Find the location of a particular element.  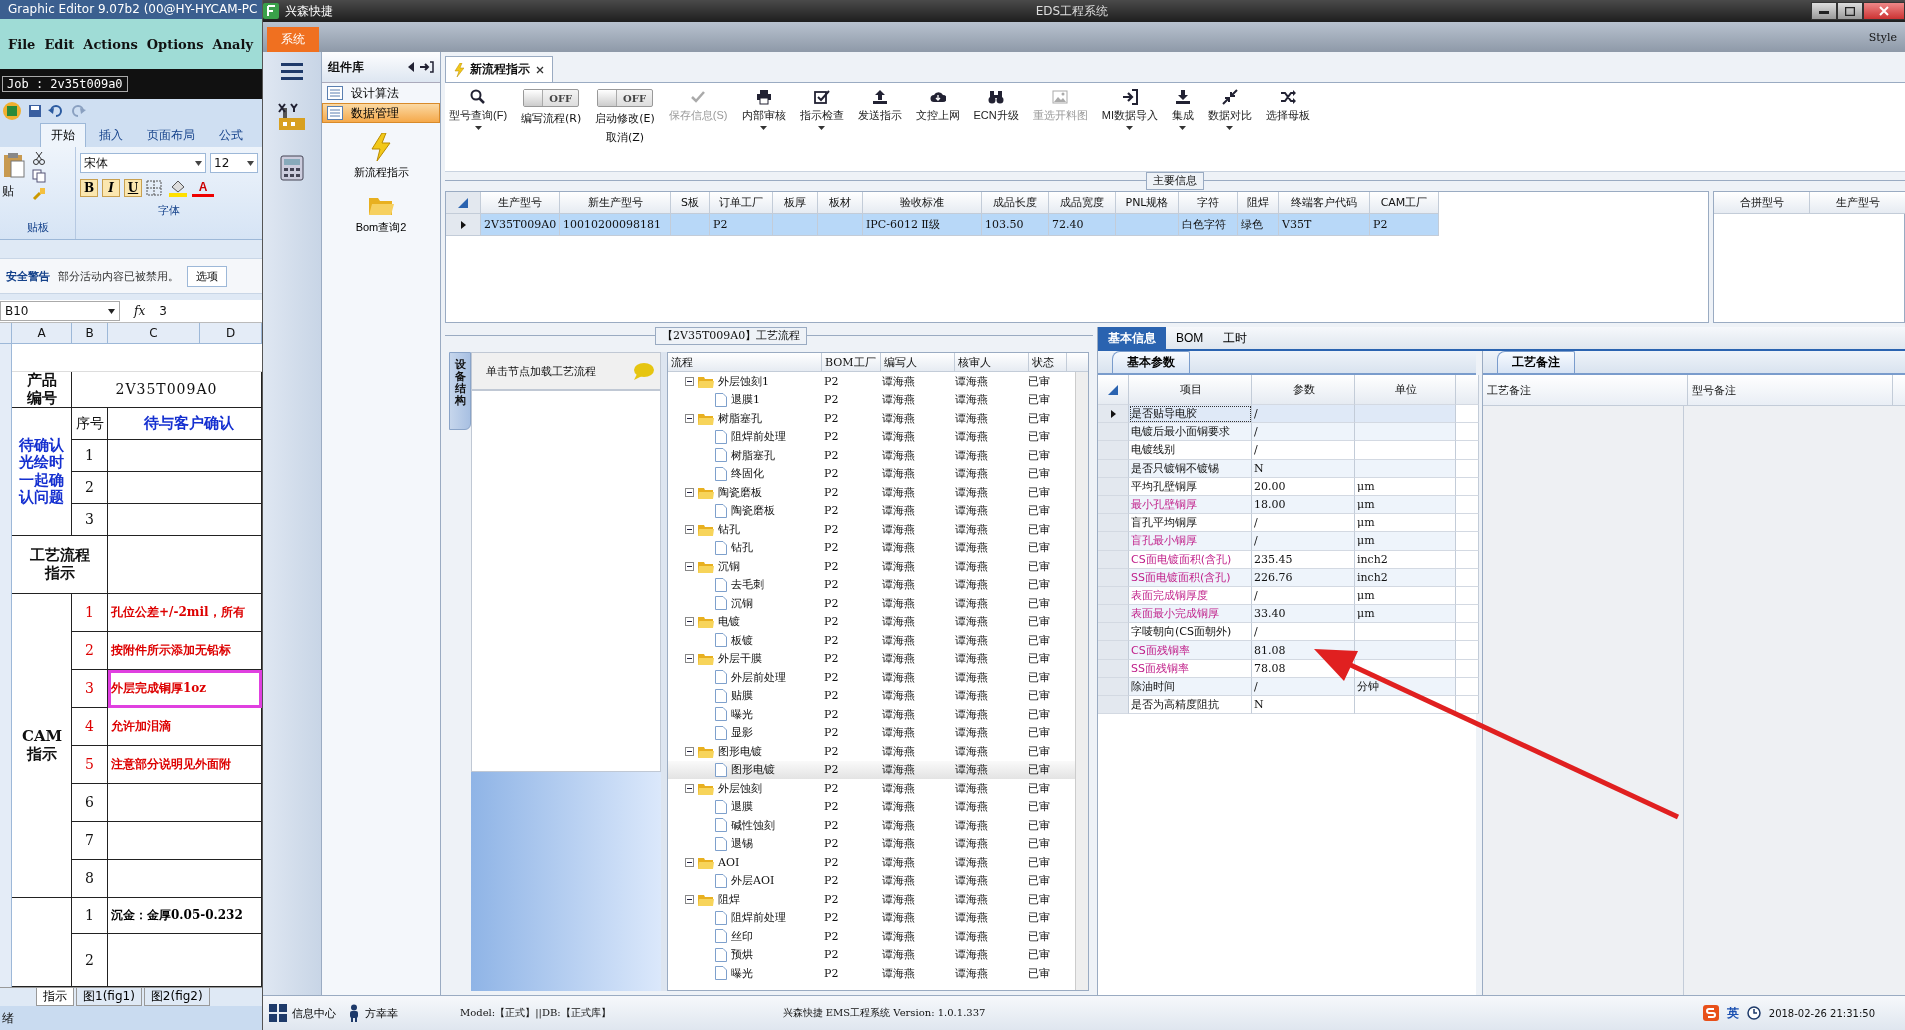

status-item: 方幸幸 is located at coordinates (373, 1013).